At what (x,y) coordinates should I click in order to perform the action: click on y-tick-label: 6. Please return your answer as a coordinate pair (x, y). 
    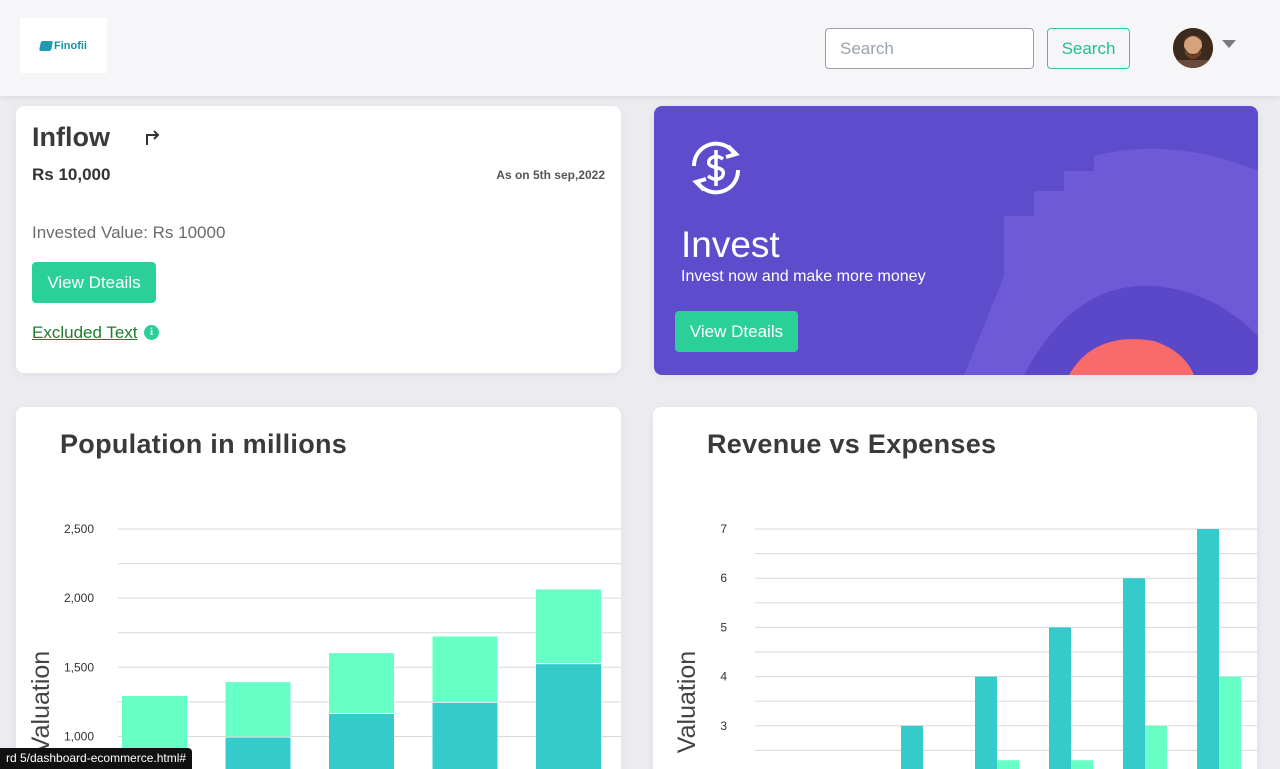
    Looking at the image, I should click on (723, 578).